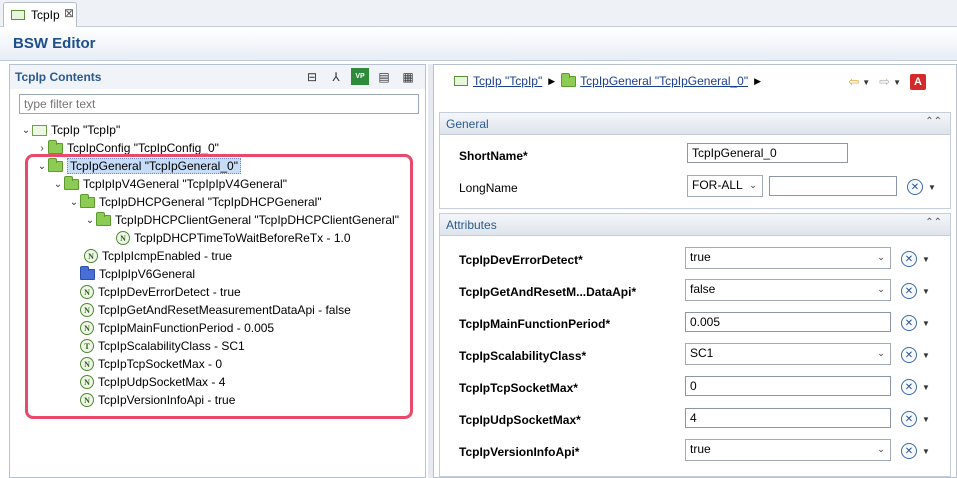 Image resolution: width=957 pixels, height=478 pixels. Describe the element at coordinates (788, 258) in the screenshot. I see `deverrordetect-select: true ⌄` at that location.